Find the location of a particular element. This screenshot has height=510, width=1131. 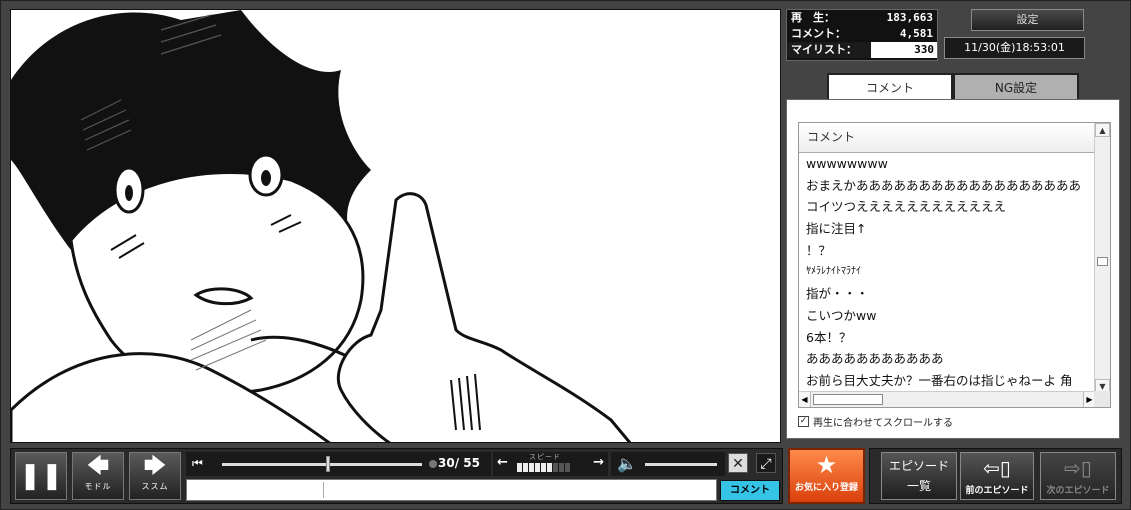

scroll-up-icon: ▲ is located at coordinates (1102, 130).